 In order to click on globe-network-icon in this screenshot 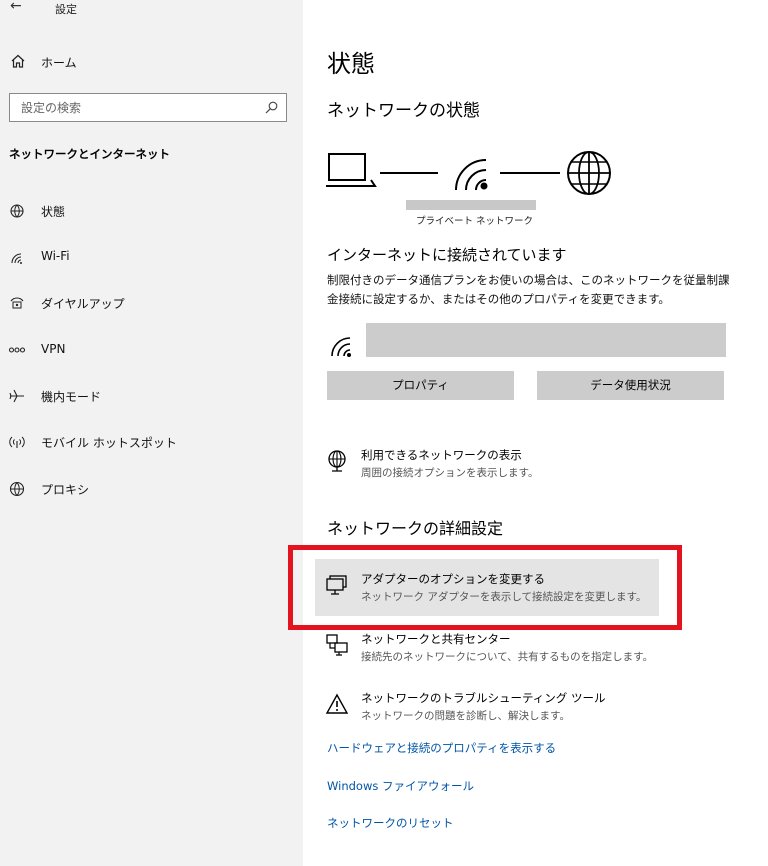, I will do `click(337, 461)`.